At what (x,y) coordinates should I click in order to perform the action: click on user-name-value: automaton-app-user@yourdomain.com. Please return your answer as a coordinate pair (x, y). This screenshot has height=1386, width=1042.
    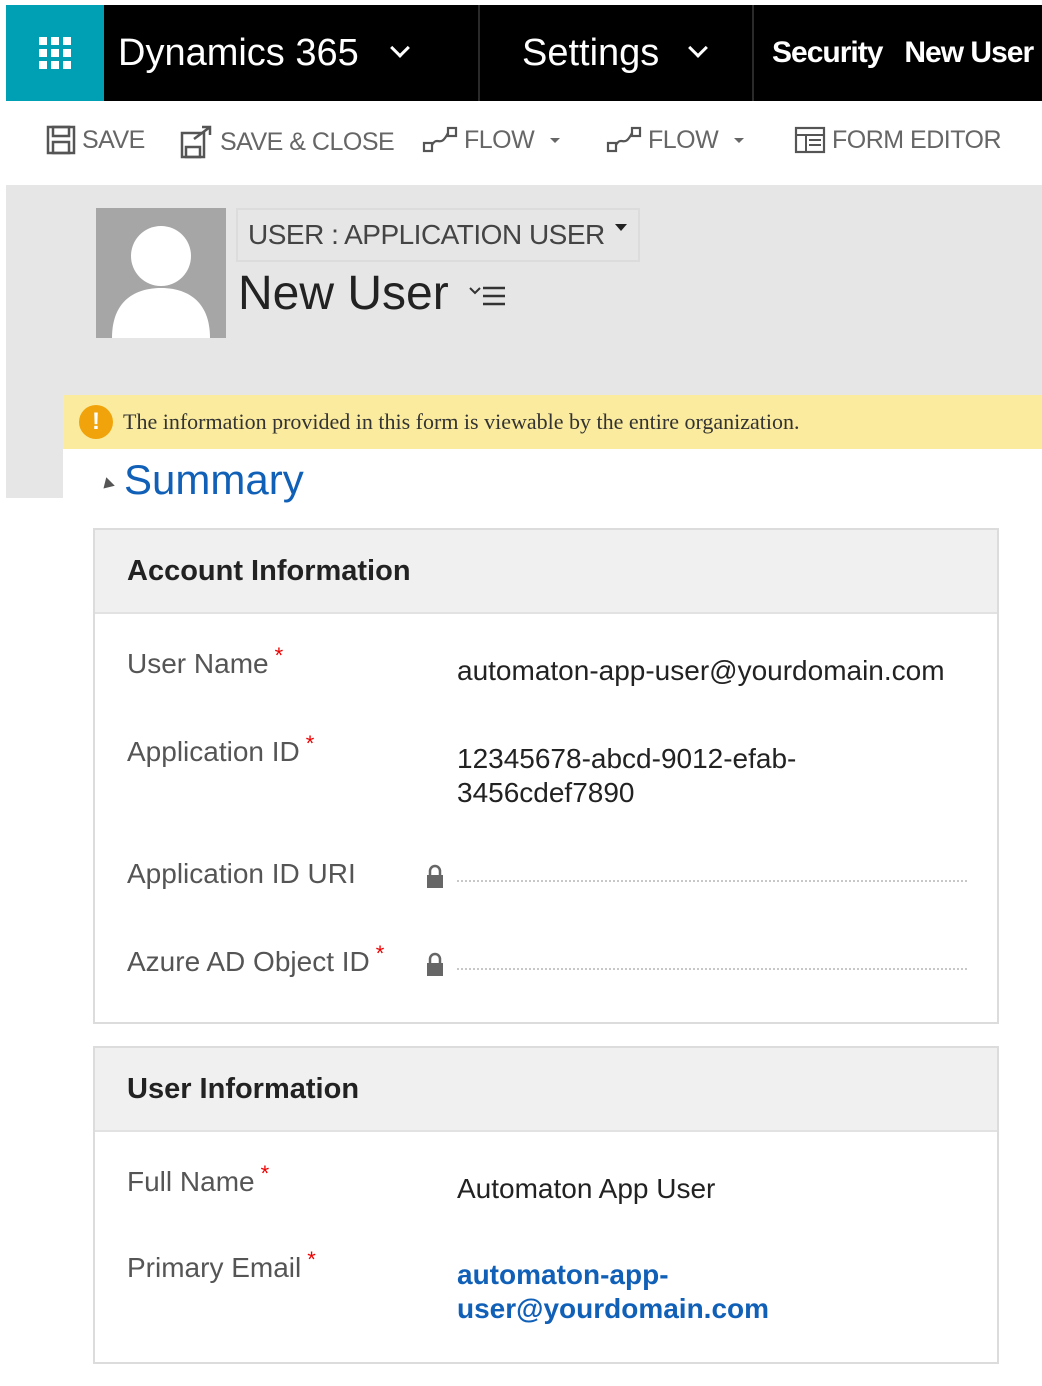
    Looking at the image, I should click on (701, 671).